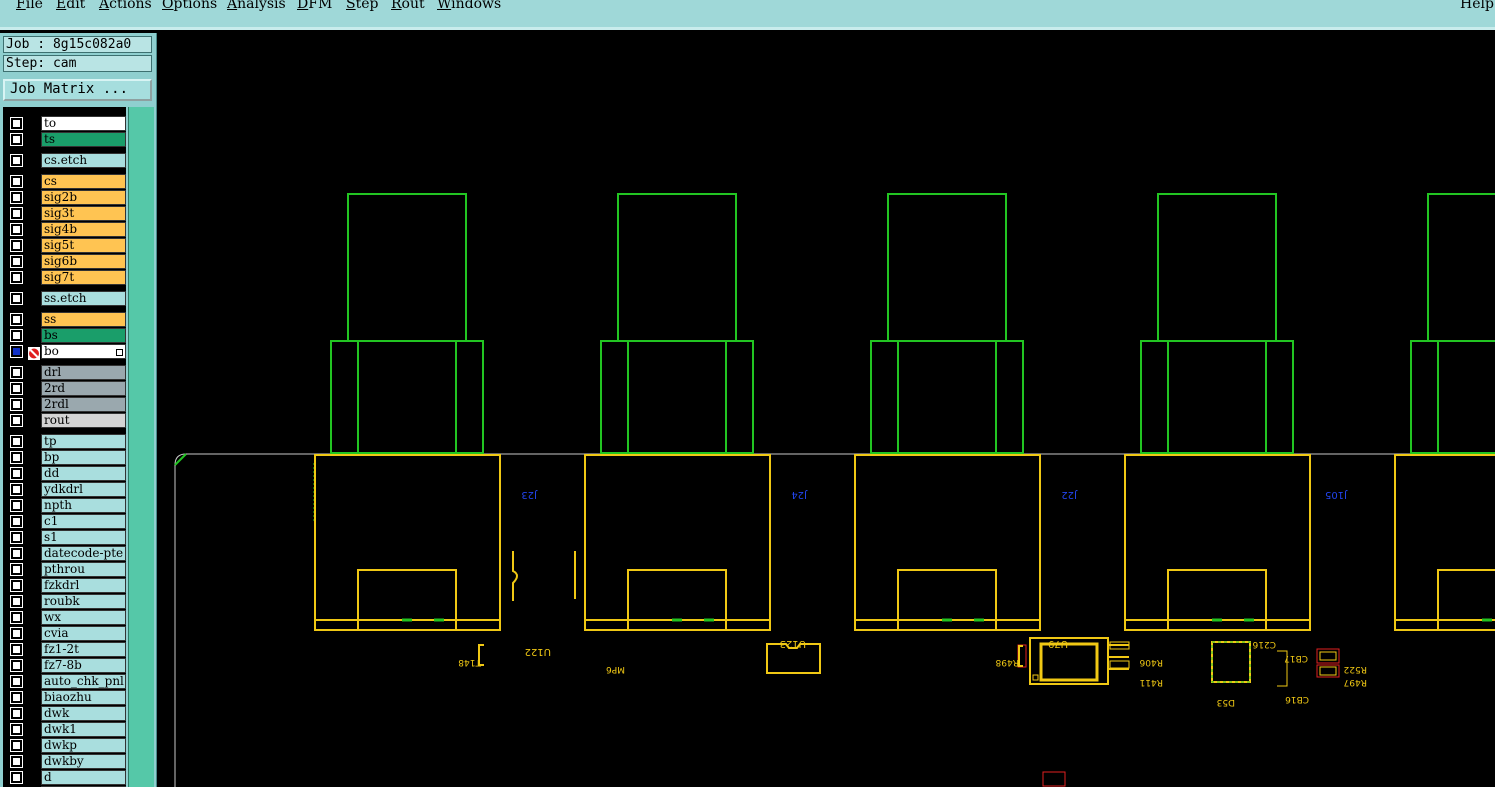  I want to click on layer-row-fz1-2t: fz1-2t, so click(64, 649).